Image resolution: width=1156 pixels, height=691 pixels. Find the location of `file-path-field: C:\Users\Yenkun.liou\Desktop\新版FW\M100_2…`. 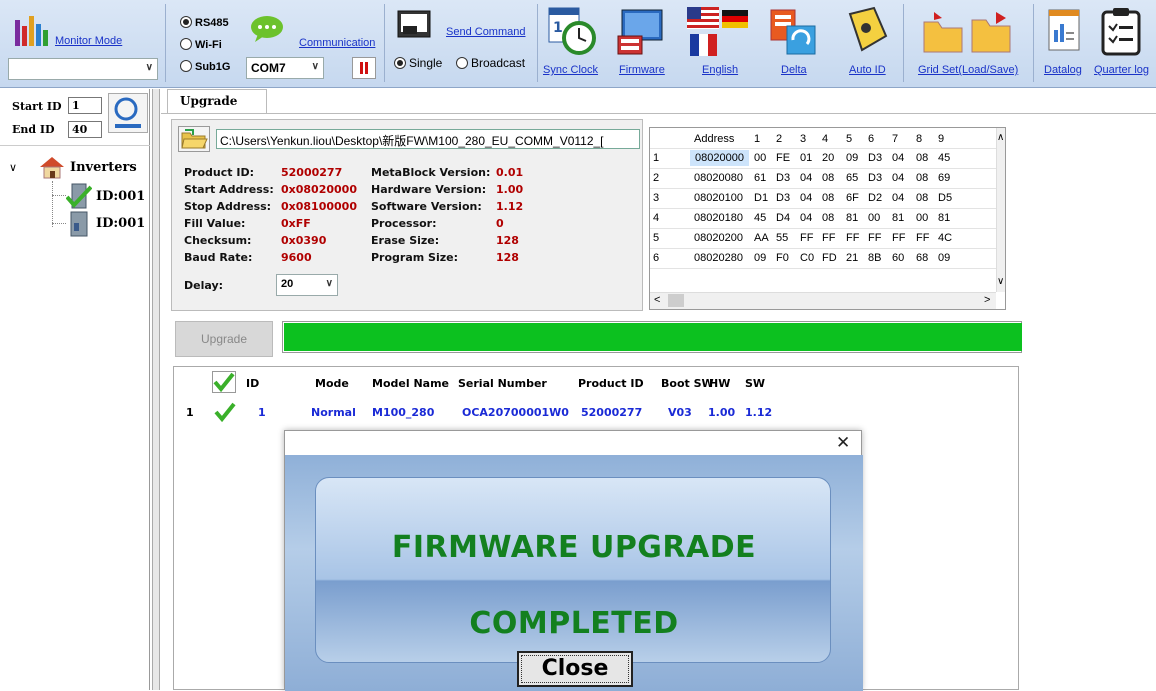

file-path-field: C:\Users\Yenkun.liou\Desktop\新版FW\M100_2… is located at coordinates (428, 139).